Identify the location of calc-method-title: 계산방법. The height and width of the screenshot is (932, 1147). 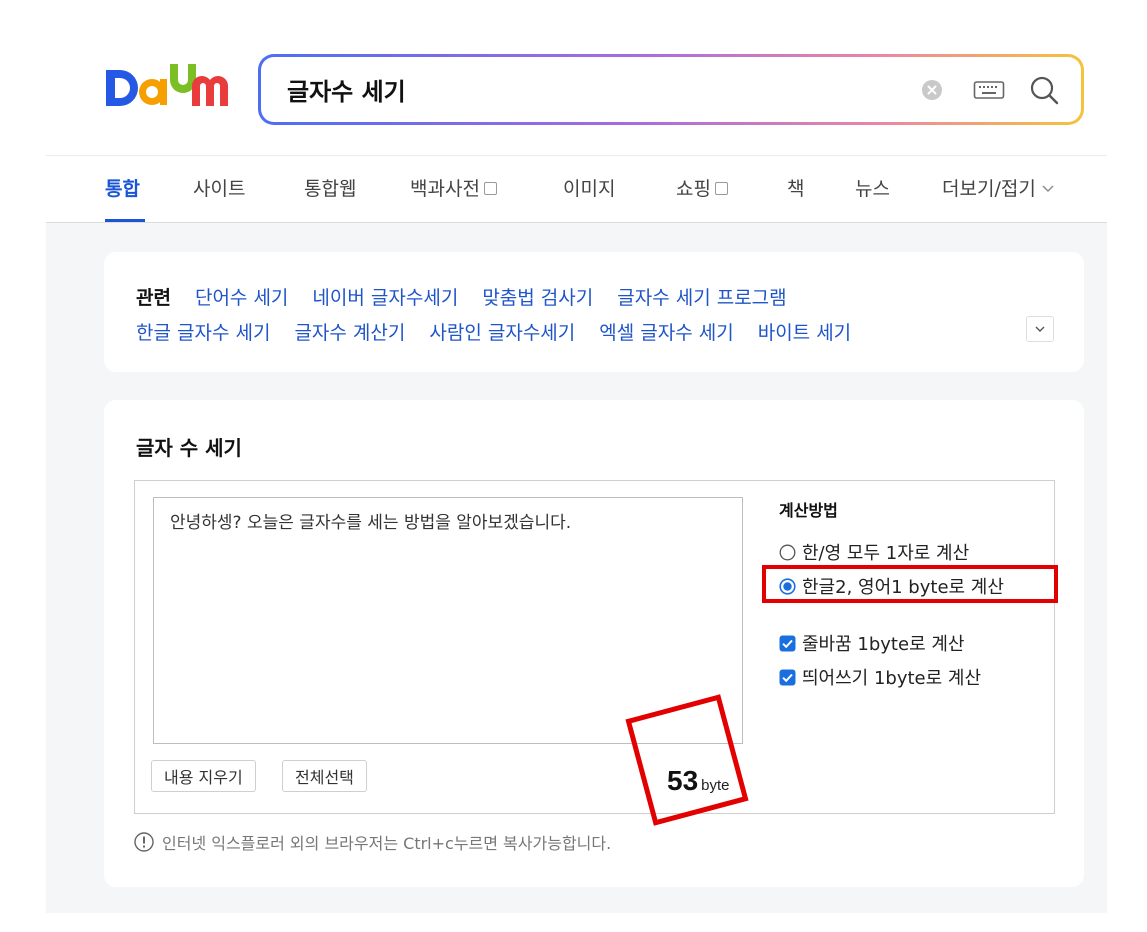
(808, 510).